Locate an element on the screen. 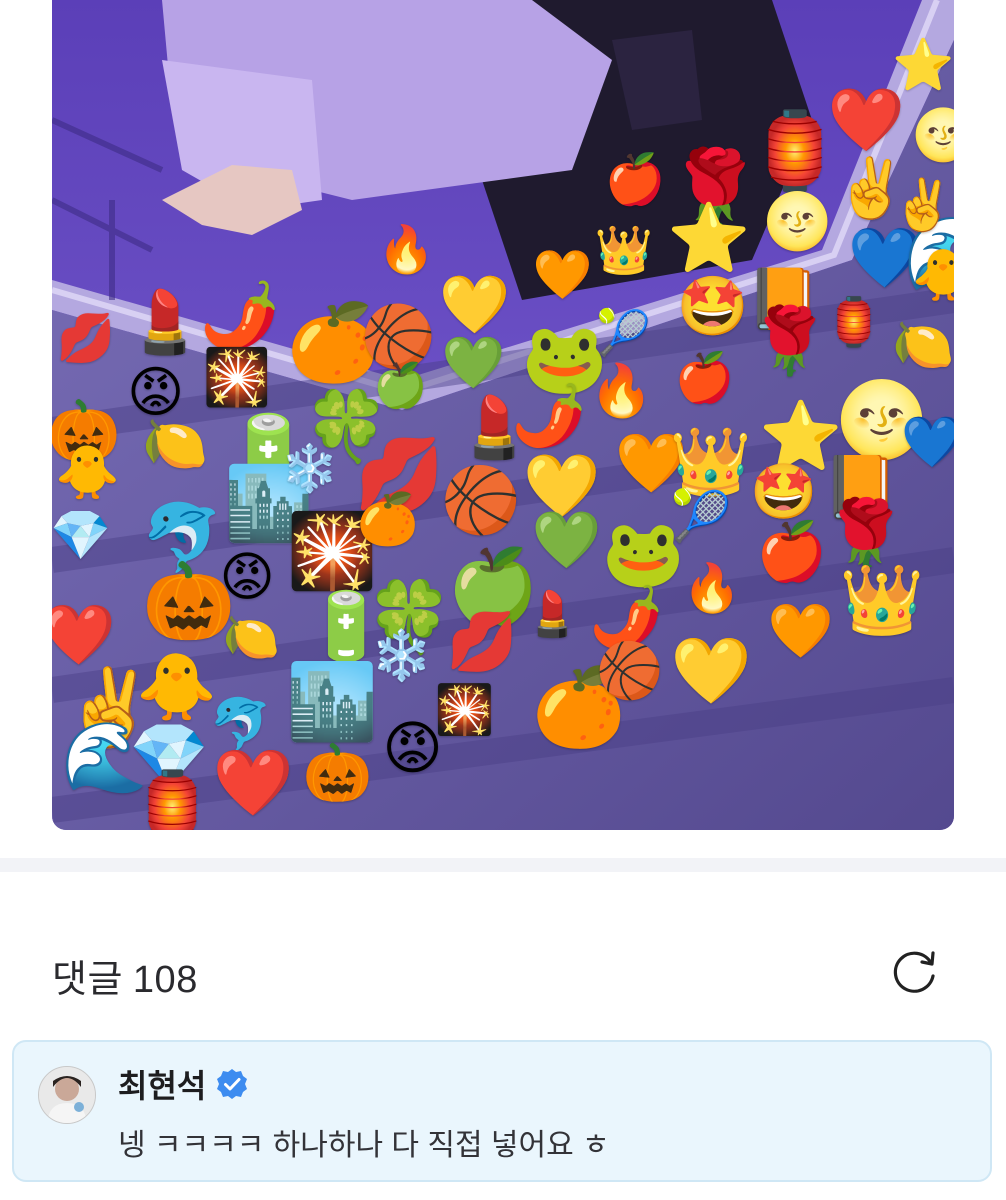 This screenshot has height=1200, width=1006. refresh-icon is located at coordinates (914, 972).